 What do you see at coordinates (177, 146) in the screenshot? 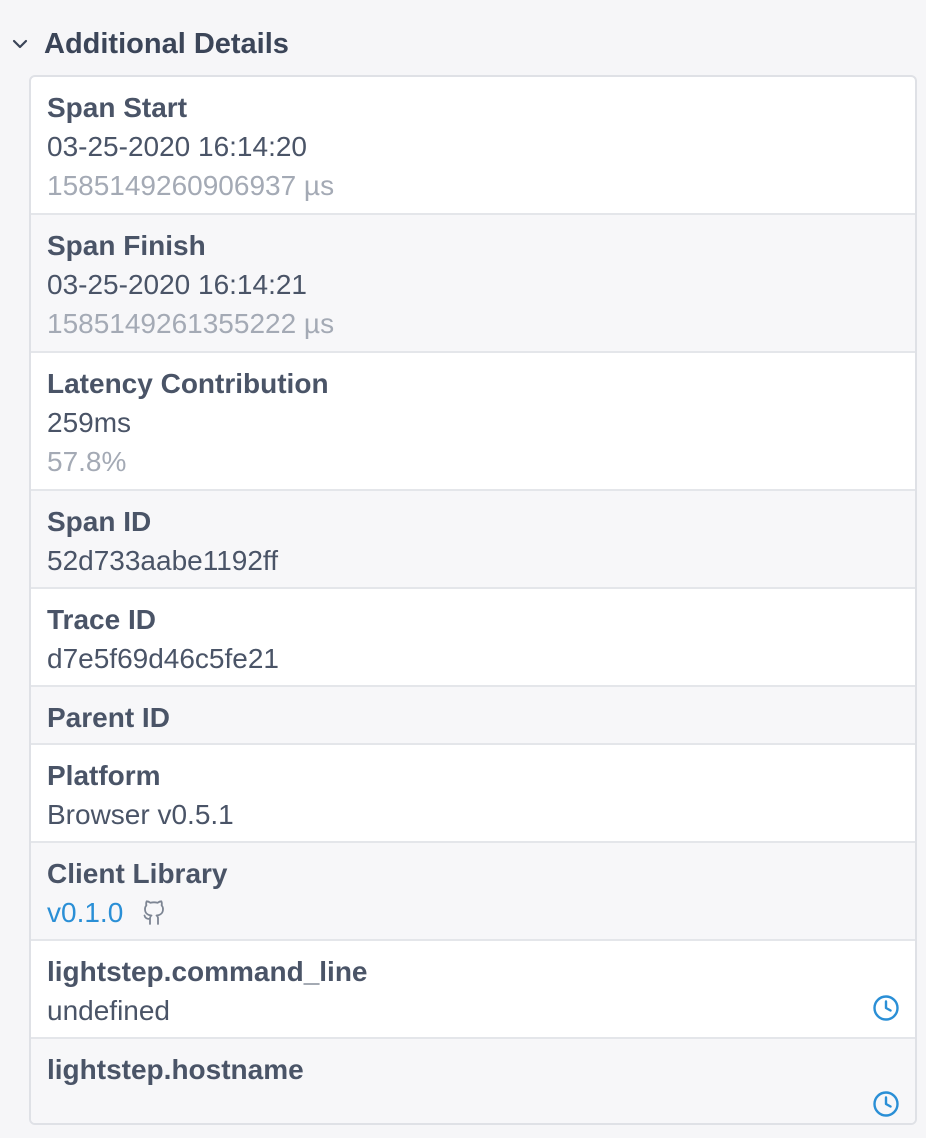
I see `detail-value: 03-25-2020 16:14:20` at bounding box center [177, 146].